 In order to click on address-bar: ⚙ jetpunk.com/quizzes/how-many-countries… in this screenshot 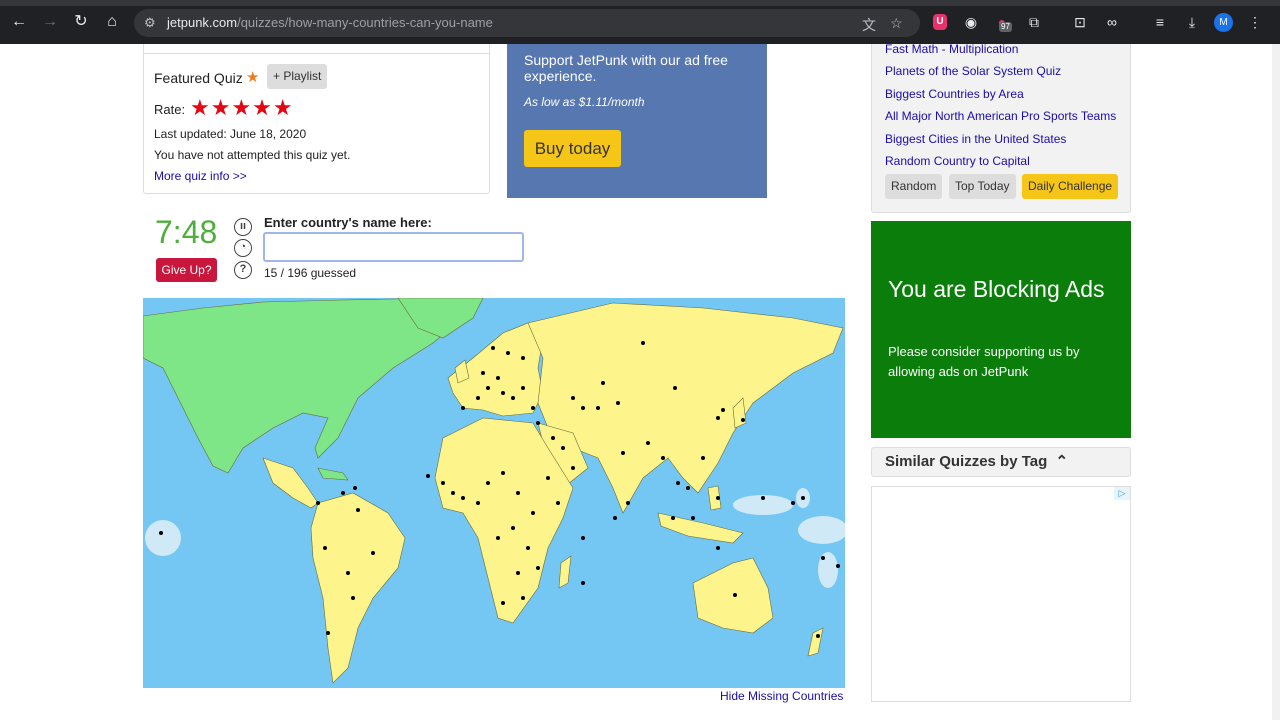, I will do `click(527, 23)`.